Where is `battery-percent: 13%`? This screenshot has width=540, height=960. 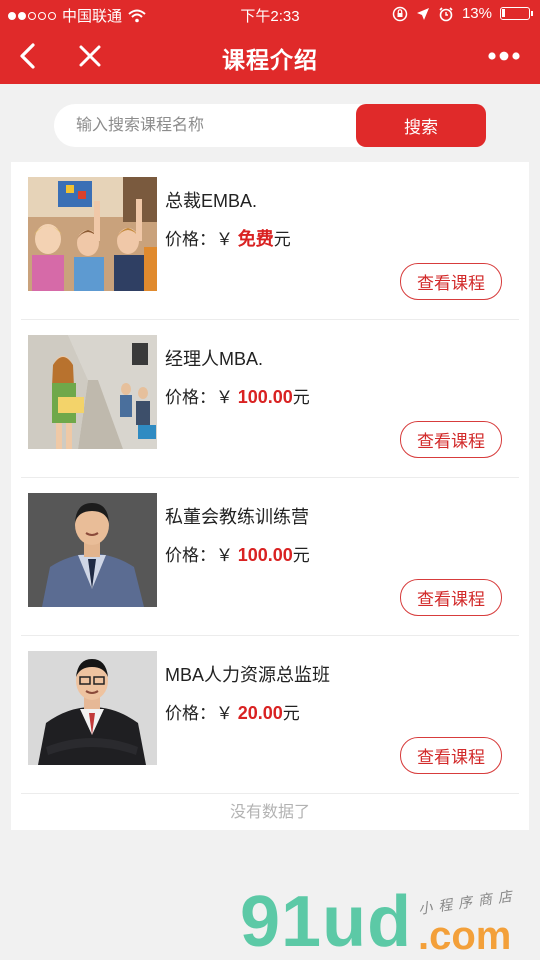 battery-percent: 13% is located at coordinates (476, 13).